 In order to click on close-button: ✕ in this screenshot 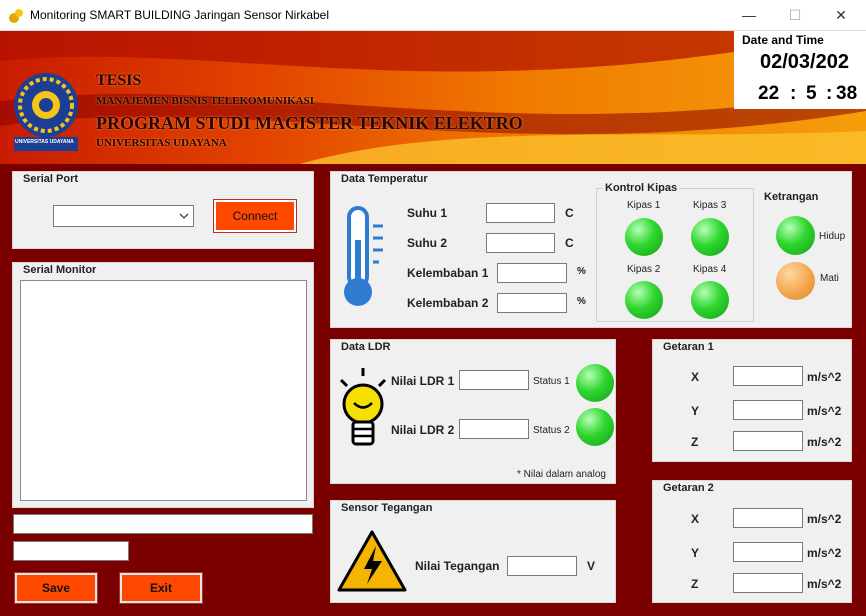, I will do `click(841, 15)`.